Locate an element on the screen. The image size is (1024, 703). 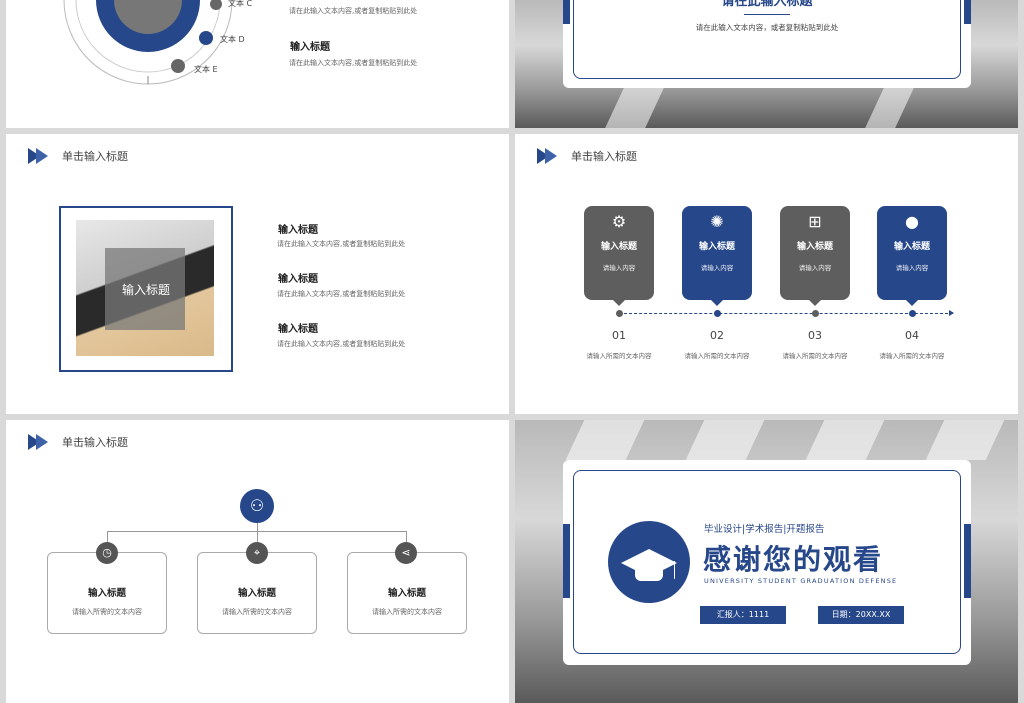
aperture-icon: ✺ is located at coordinates (717, 221).